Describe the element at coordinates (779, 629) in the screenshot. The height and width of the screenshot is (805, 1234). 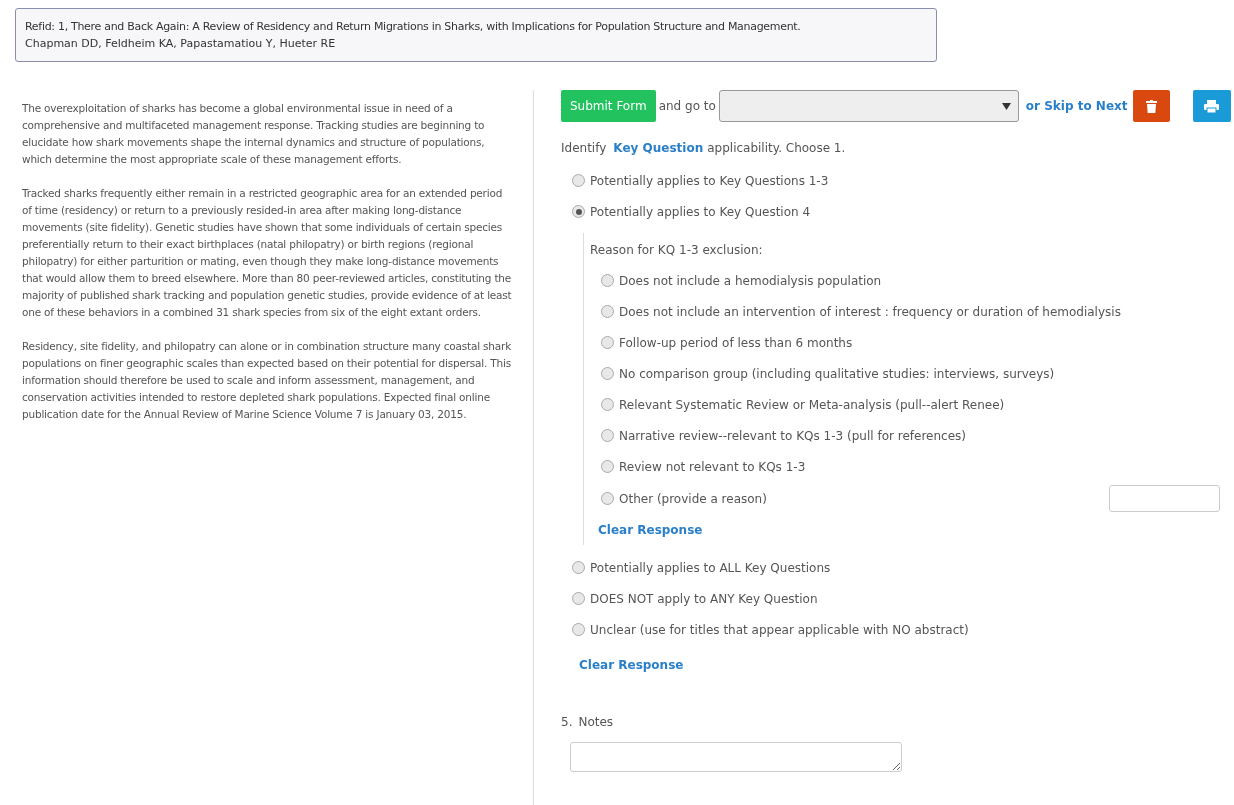
I see `option-label: Unclear (use for titles that appear applicable with NO abstract)` at that location.